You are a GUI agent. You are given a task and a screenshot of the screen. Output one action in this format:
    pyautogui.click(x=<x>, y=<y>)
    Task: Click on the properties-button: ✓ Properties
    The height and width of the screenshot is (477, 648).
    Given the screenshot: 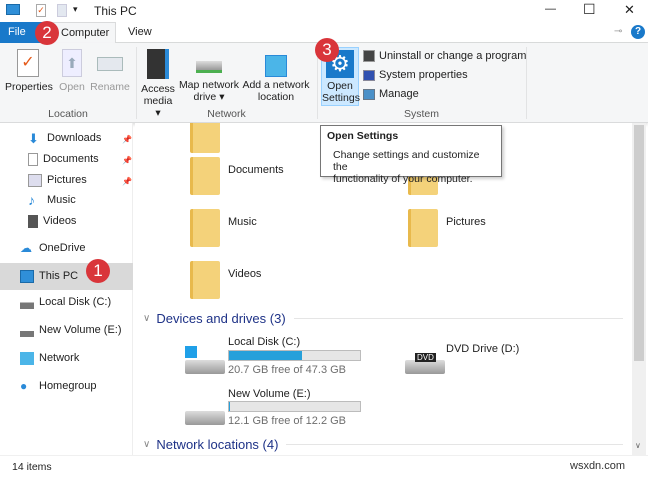 What is the action you would take?
    pyautogui.click(x=29, y=71)
    